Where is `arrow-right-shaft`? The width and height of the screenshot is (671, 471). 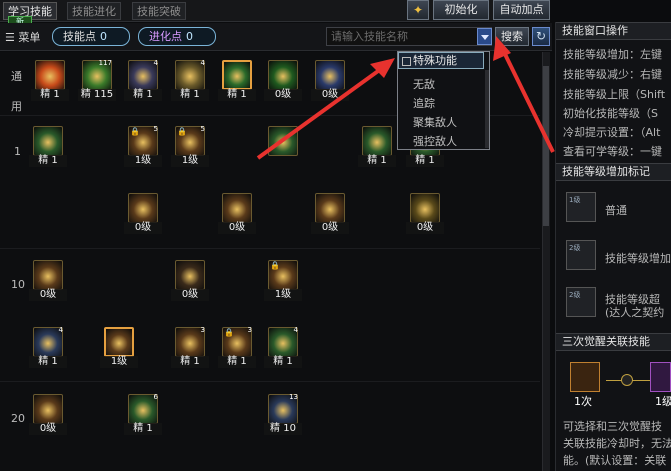 arrow-right-shaft is located at coordinates (527, 100).